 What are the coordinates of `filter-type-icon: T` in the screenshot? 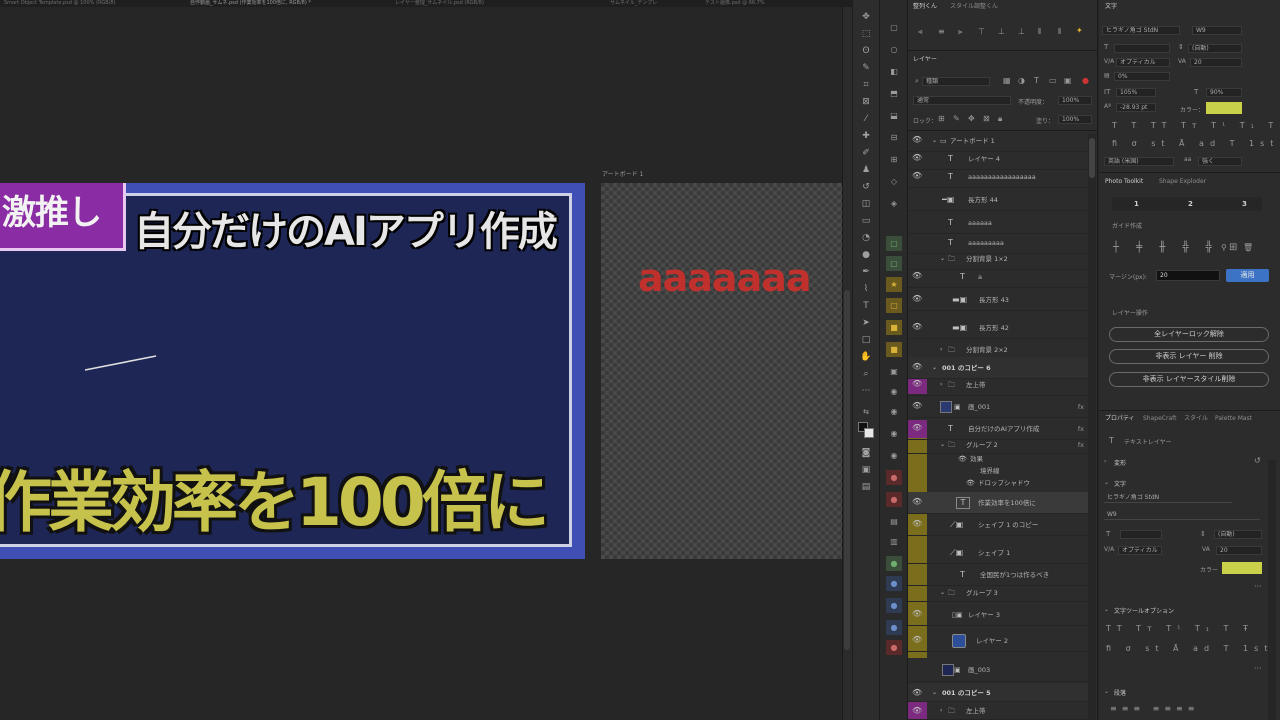 It's located at (1036, 80).